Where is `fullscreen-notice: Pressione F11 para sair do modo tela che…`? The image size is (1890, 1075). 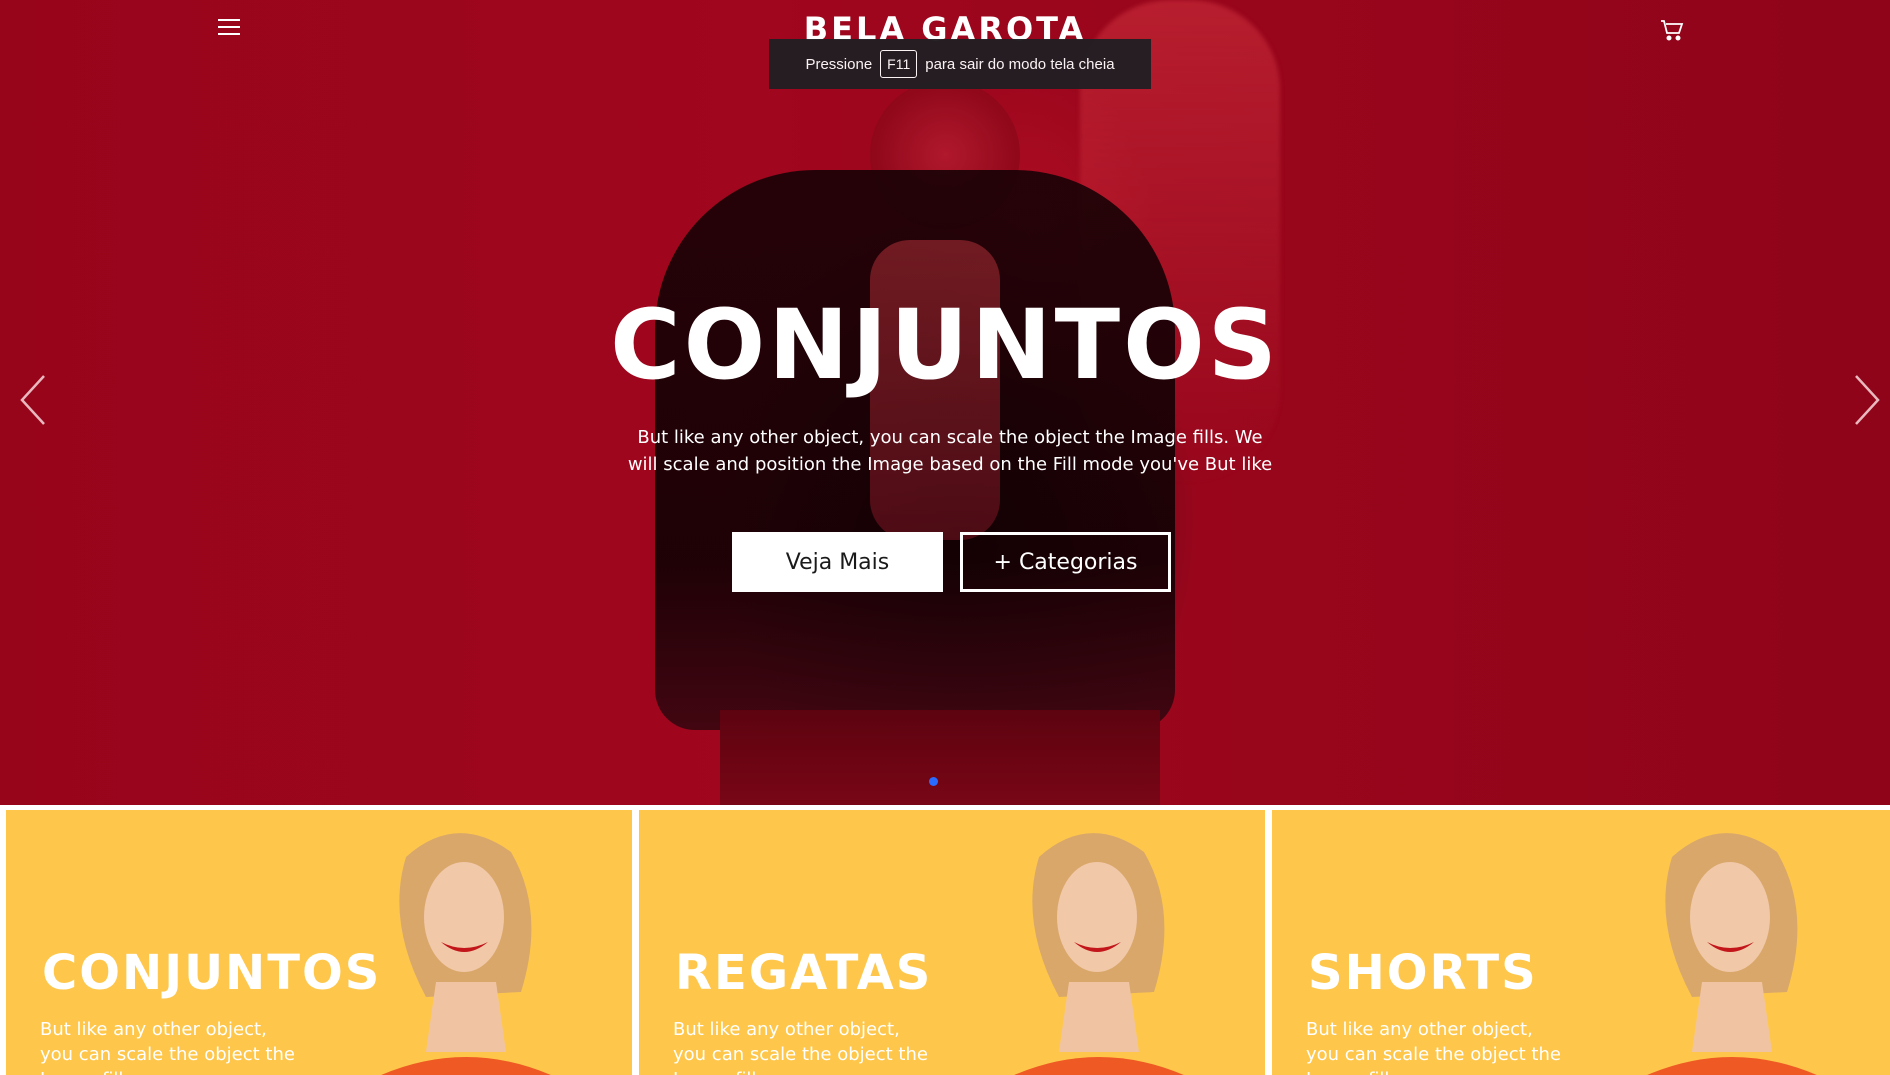 fullscreen-notice: Pressione F11 para sair do modo tela che… is located at coordinates (960, 64).